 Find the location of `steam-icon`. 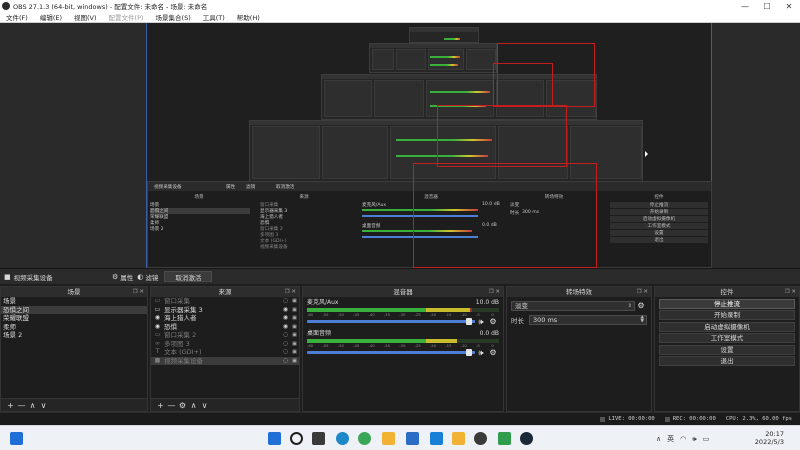

steam-icon is located at coordinates (526, 438).